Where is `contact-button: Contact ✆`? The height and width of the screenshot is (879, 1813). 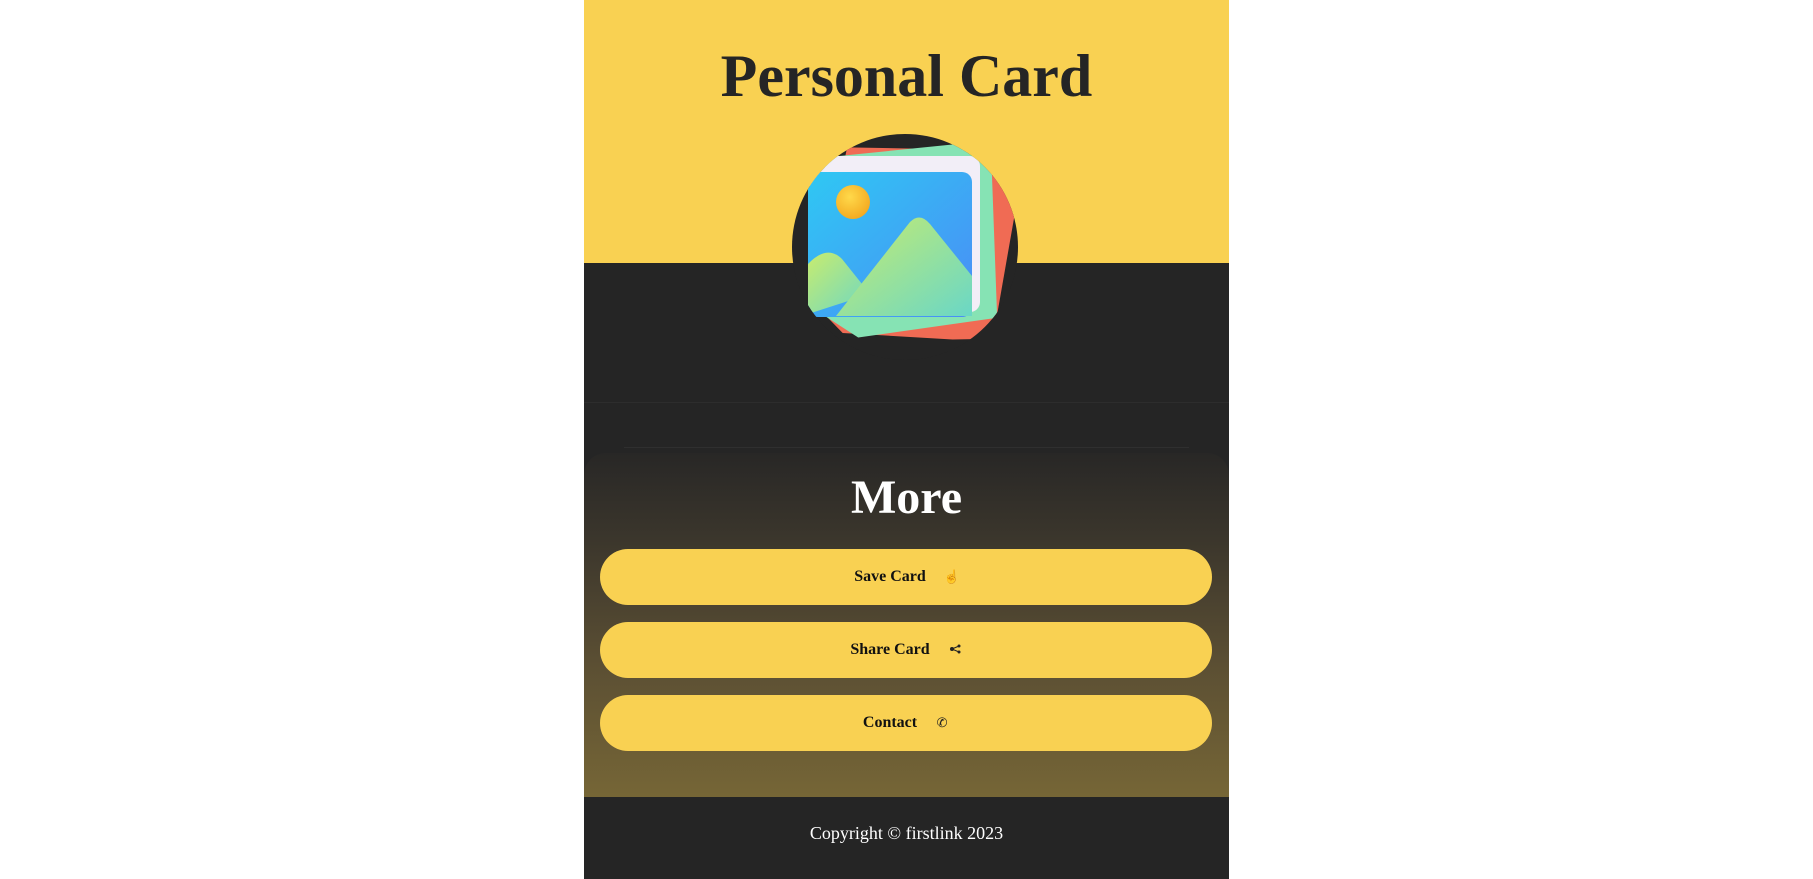 contact-button: Contact ✆ is located at coordinates (906, 723).